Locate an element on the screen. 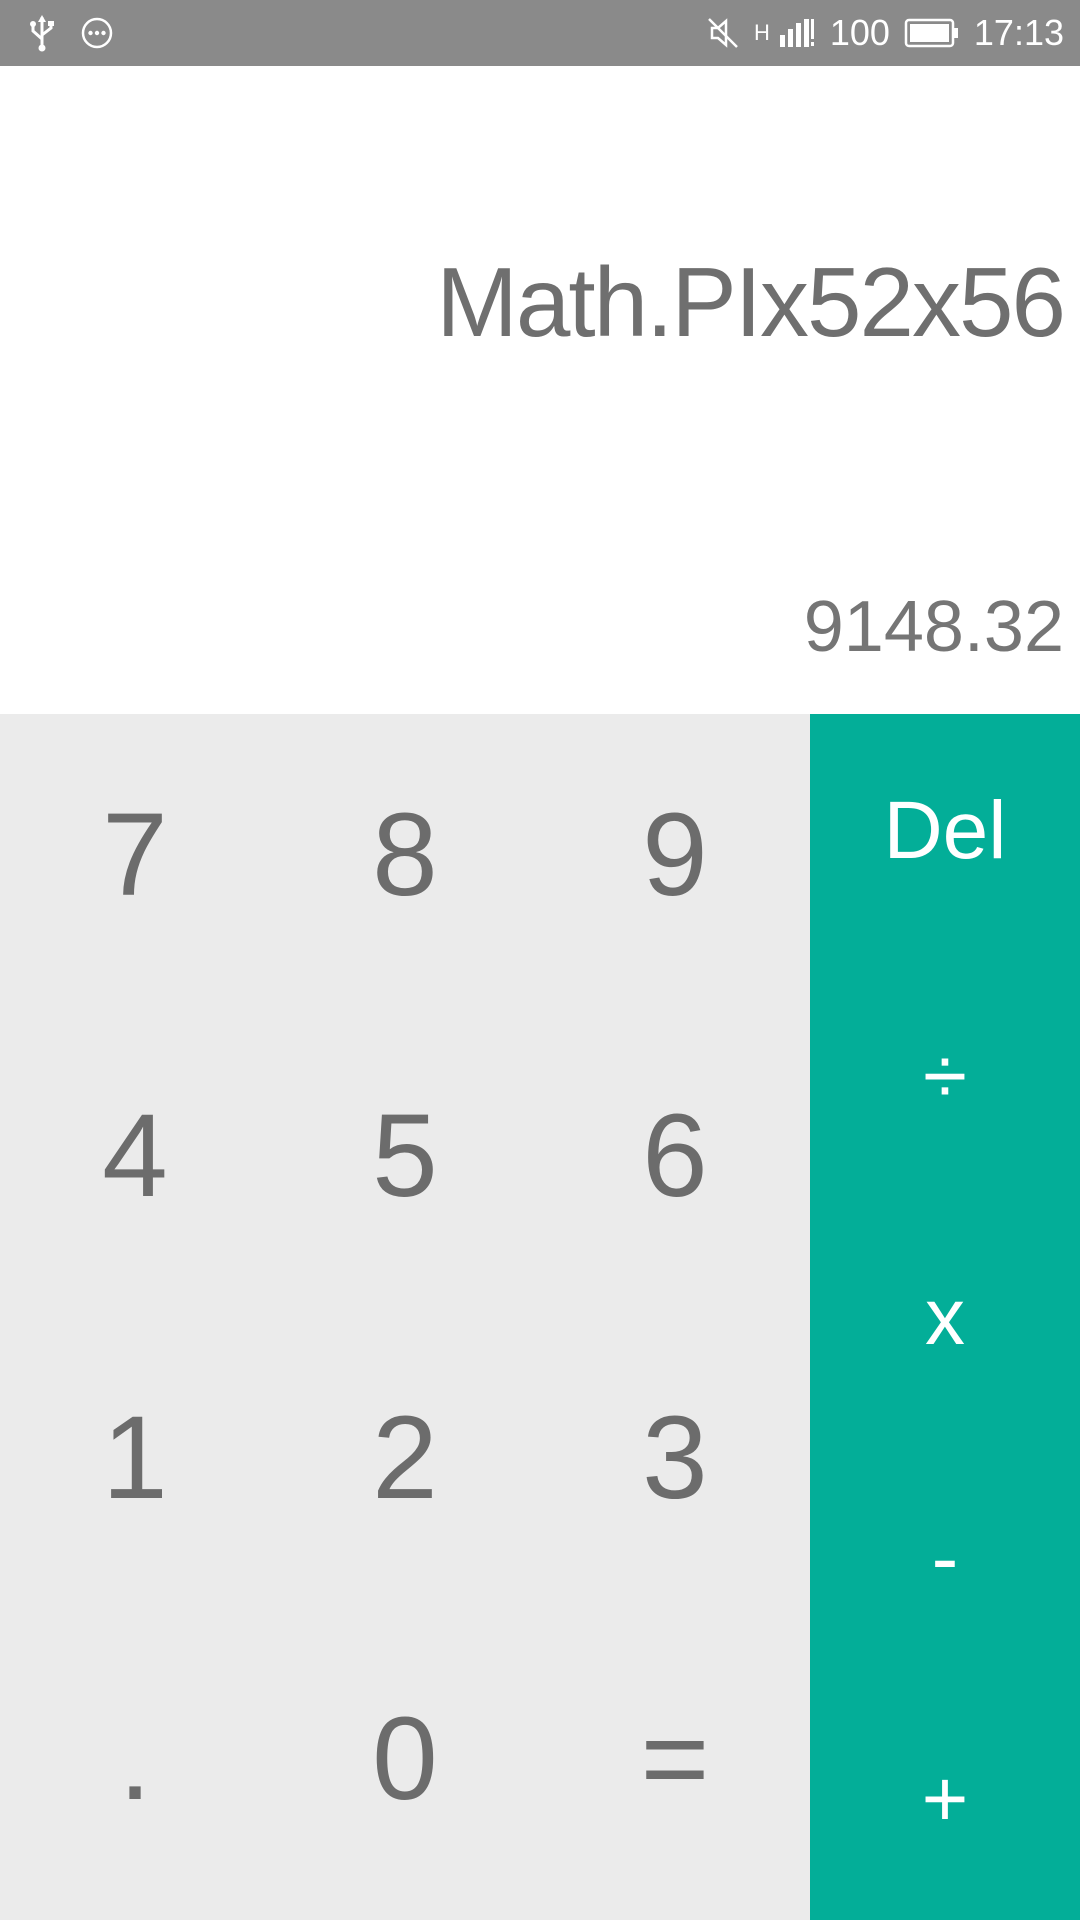 The width and height of the screenshot is (1080, 1920). key-9-label: 9 is located at coordinates (675, 854).